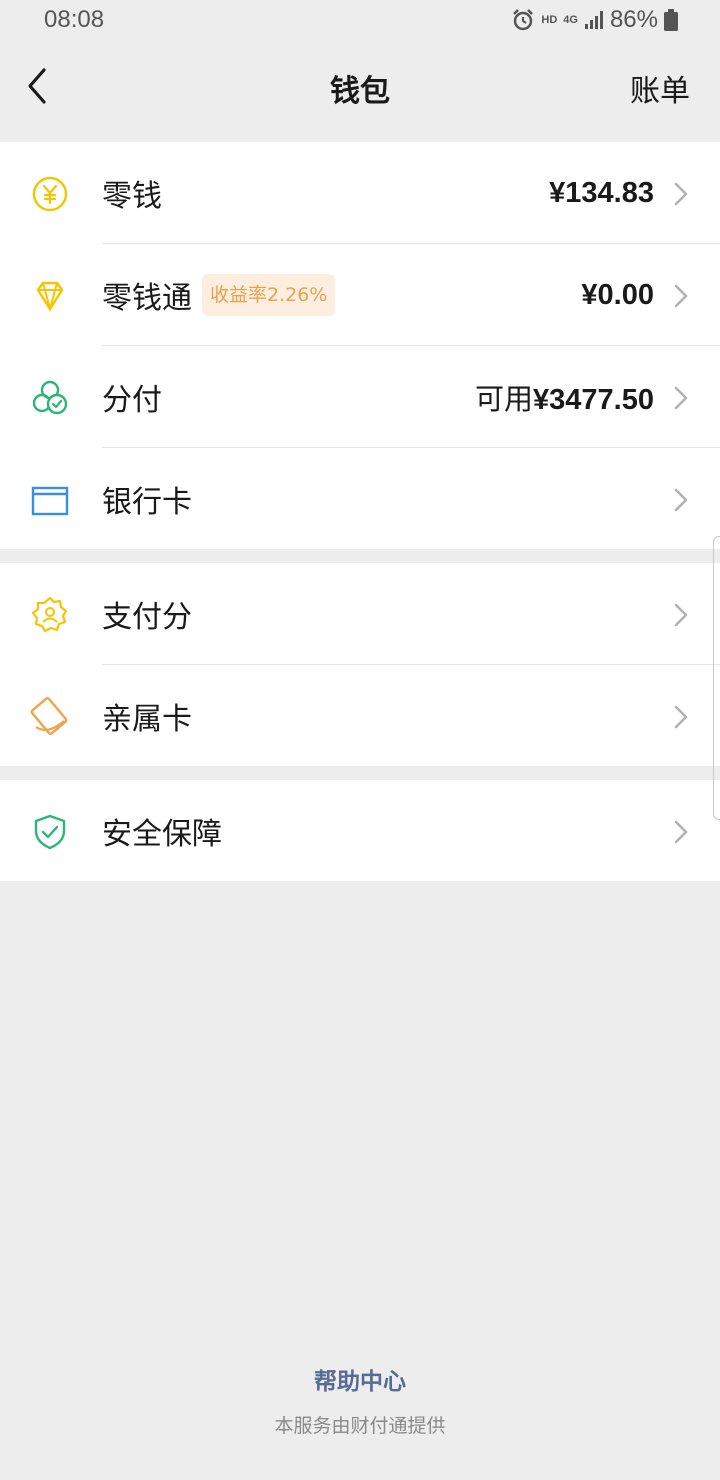  I want to click on battery-icon, so click(671, 20).